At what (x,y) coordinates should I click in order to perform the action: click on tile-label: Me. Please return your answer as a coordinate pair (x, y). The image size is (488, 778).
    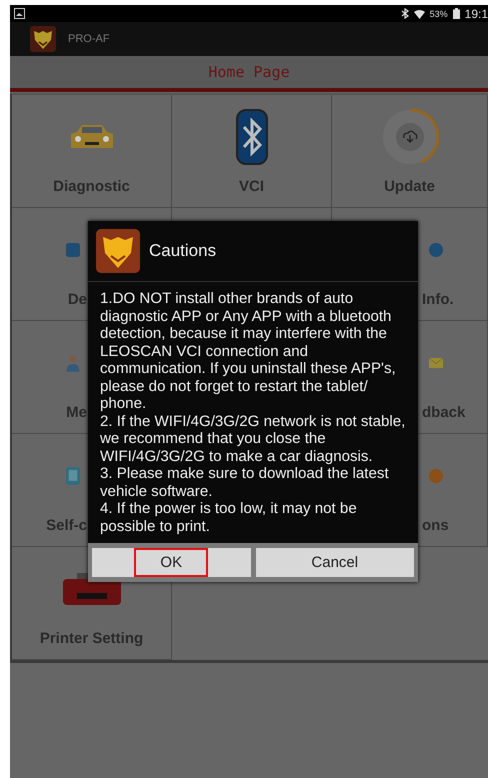
    Looking at the image, I should click on (76, 412).